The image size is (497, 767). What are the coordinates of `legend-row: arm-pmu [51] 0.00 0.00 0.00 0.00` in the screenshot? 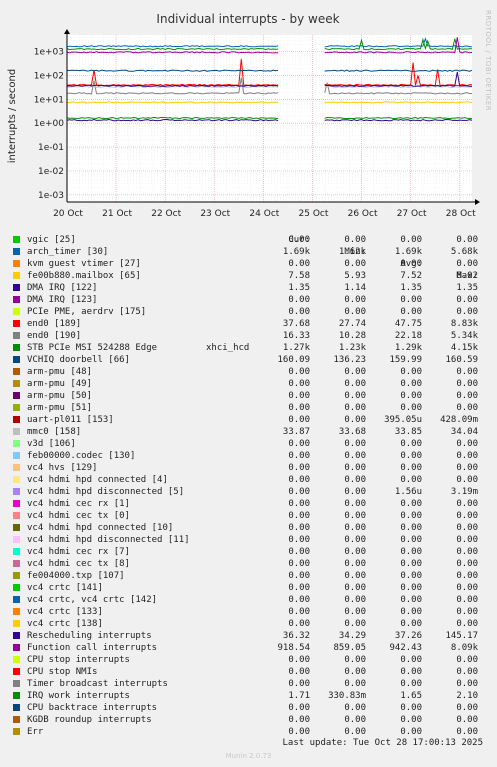 It's located at (248, 408).